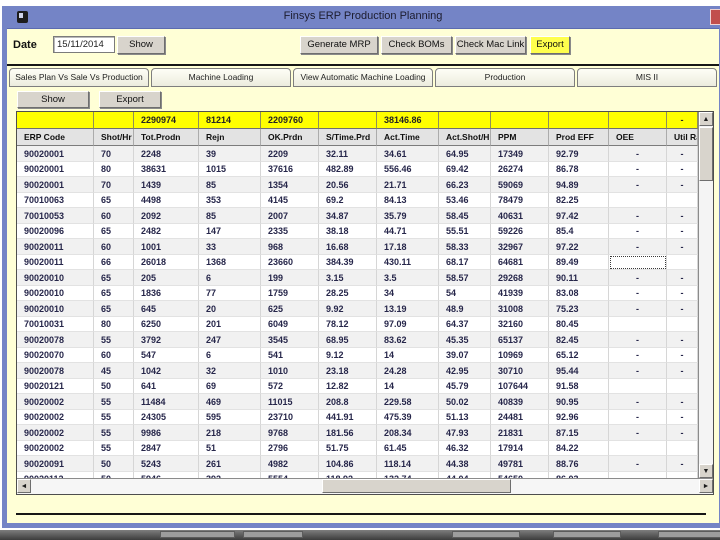 The image size is (720, 540). I want to click on cell: 2092, so click(166, 216).